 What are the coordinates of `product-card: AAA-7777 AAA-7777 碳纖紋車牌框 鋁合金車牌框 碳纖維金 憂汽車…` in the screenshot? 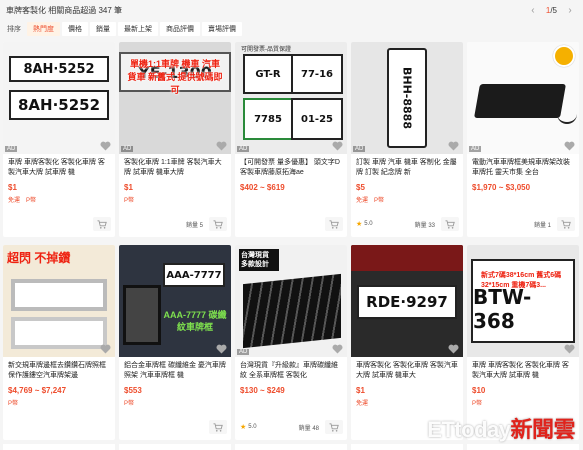 It's located at (175, 342).